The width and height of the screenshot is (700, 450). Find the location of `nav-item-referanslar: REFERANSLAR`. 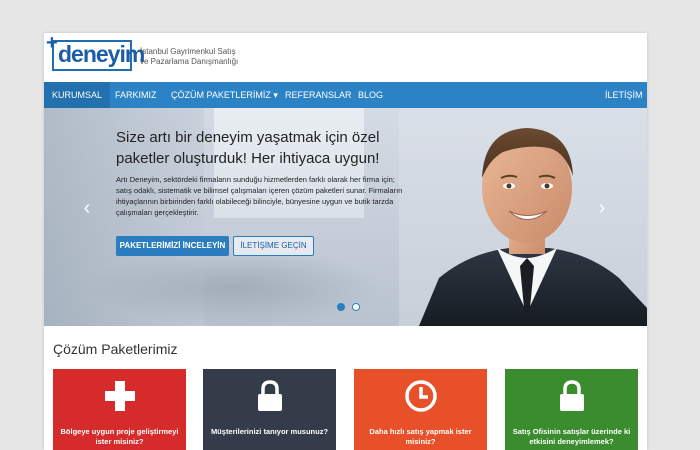

nav-item-referanslar: REFERANSLAR is located at coordinates (318, 95).